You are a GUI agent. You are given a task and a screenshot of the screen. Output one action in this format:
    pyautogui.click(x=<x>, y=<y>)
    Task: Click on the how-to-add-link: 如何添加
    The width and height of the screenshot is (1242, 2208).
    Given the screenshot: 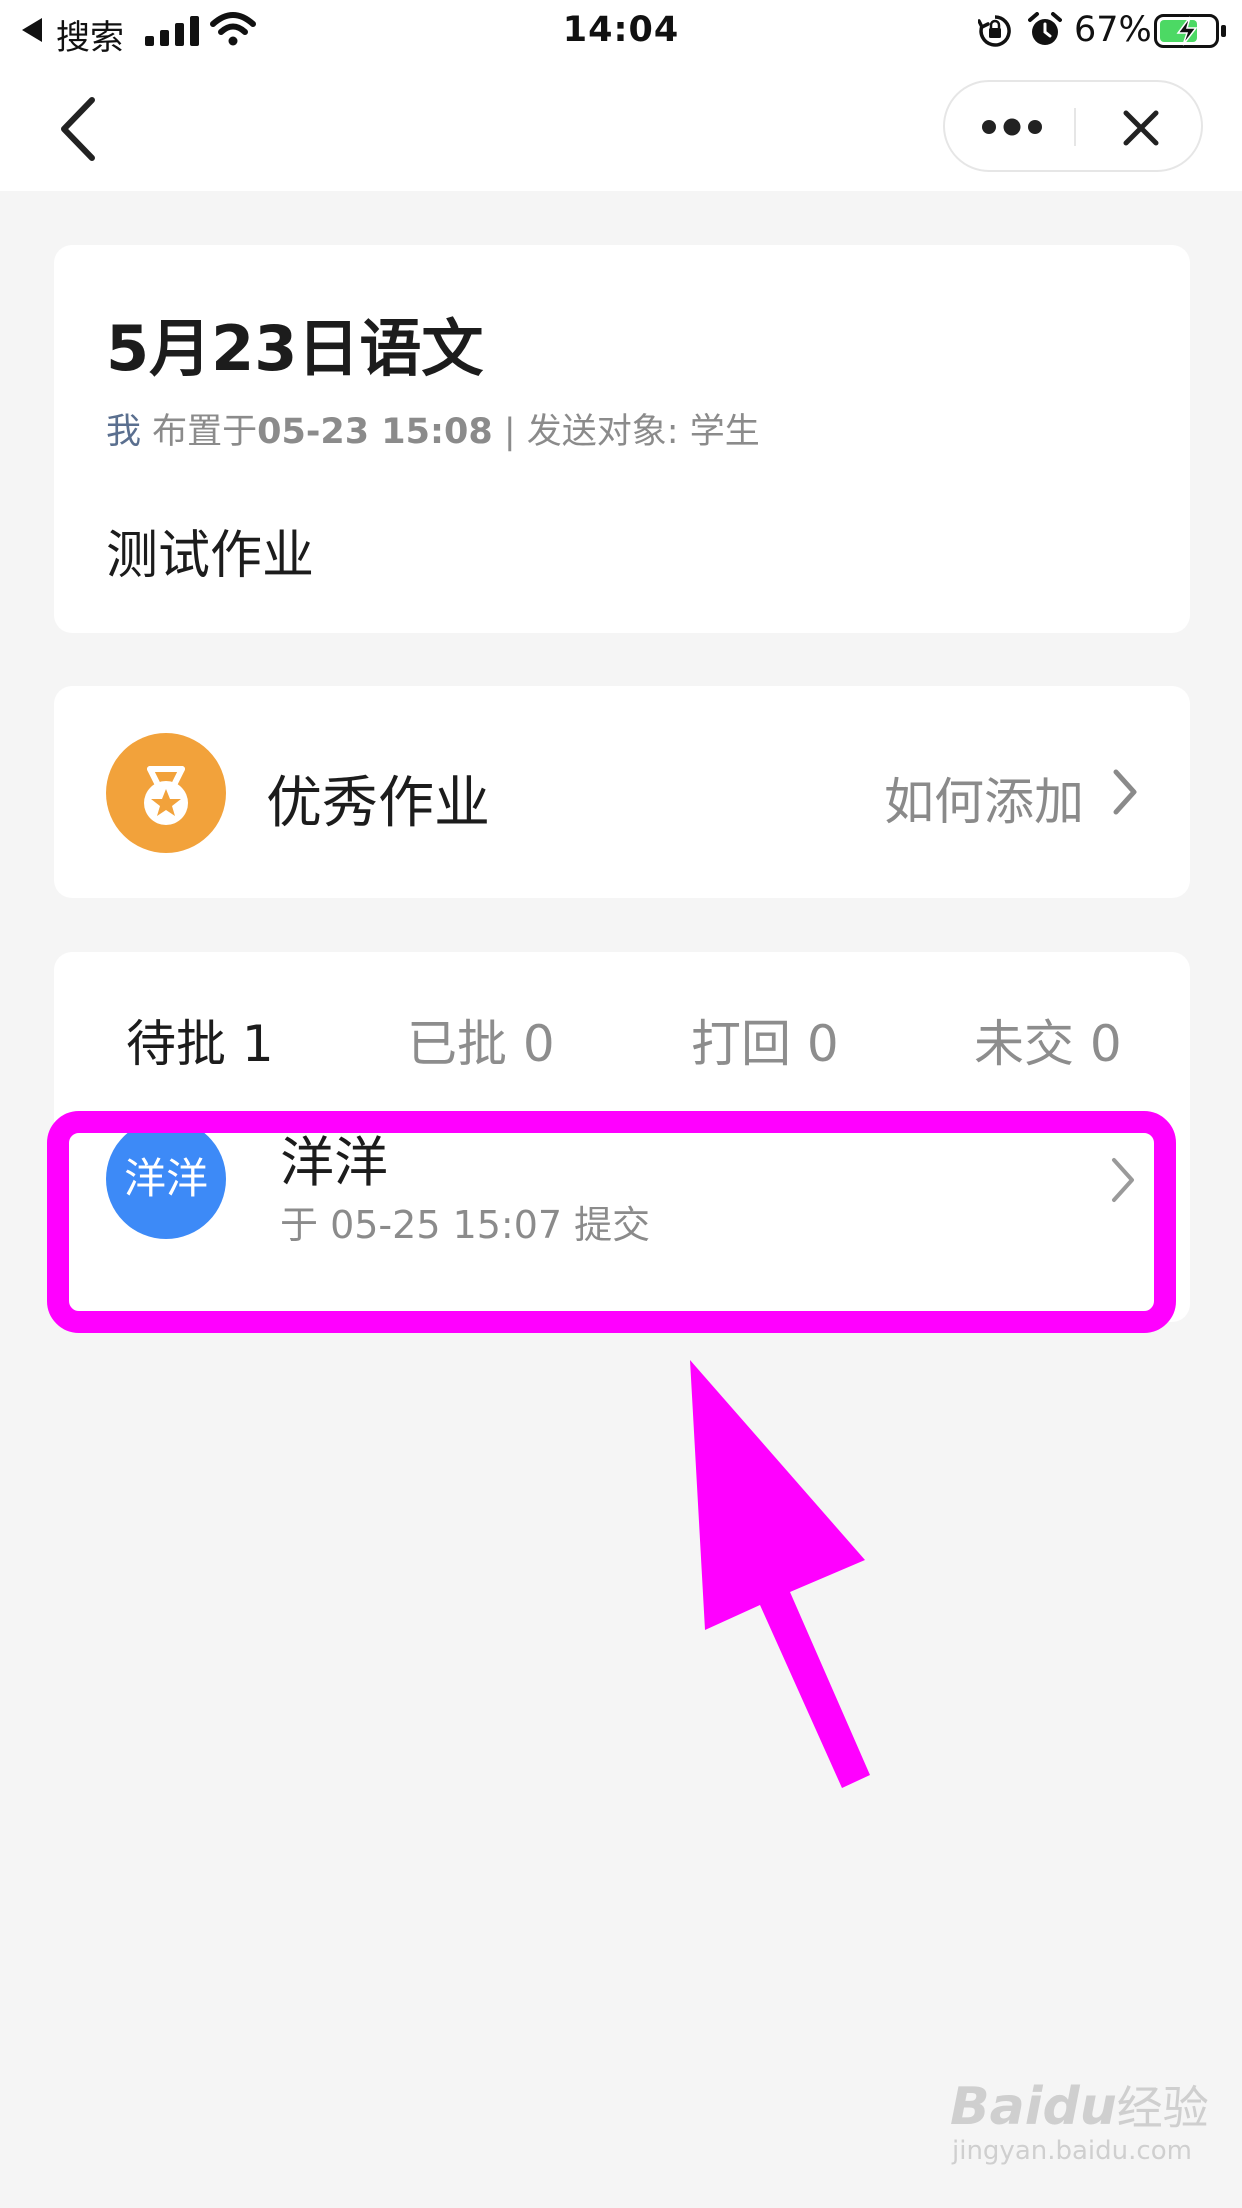 What is the action you would take?
    pyautogui.click(x=984, y=798)
    